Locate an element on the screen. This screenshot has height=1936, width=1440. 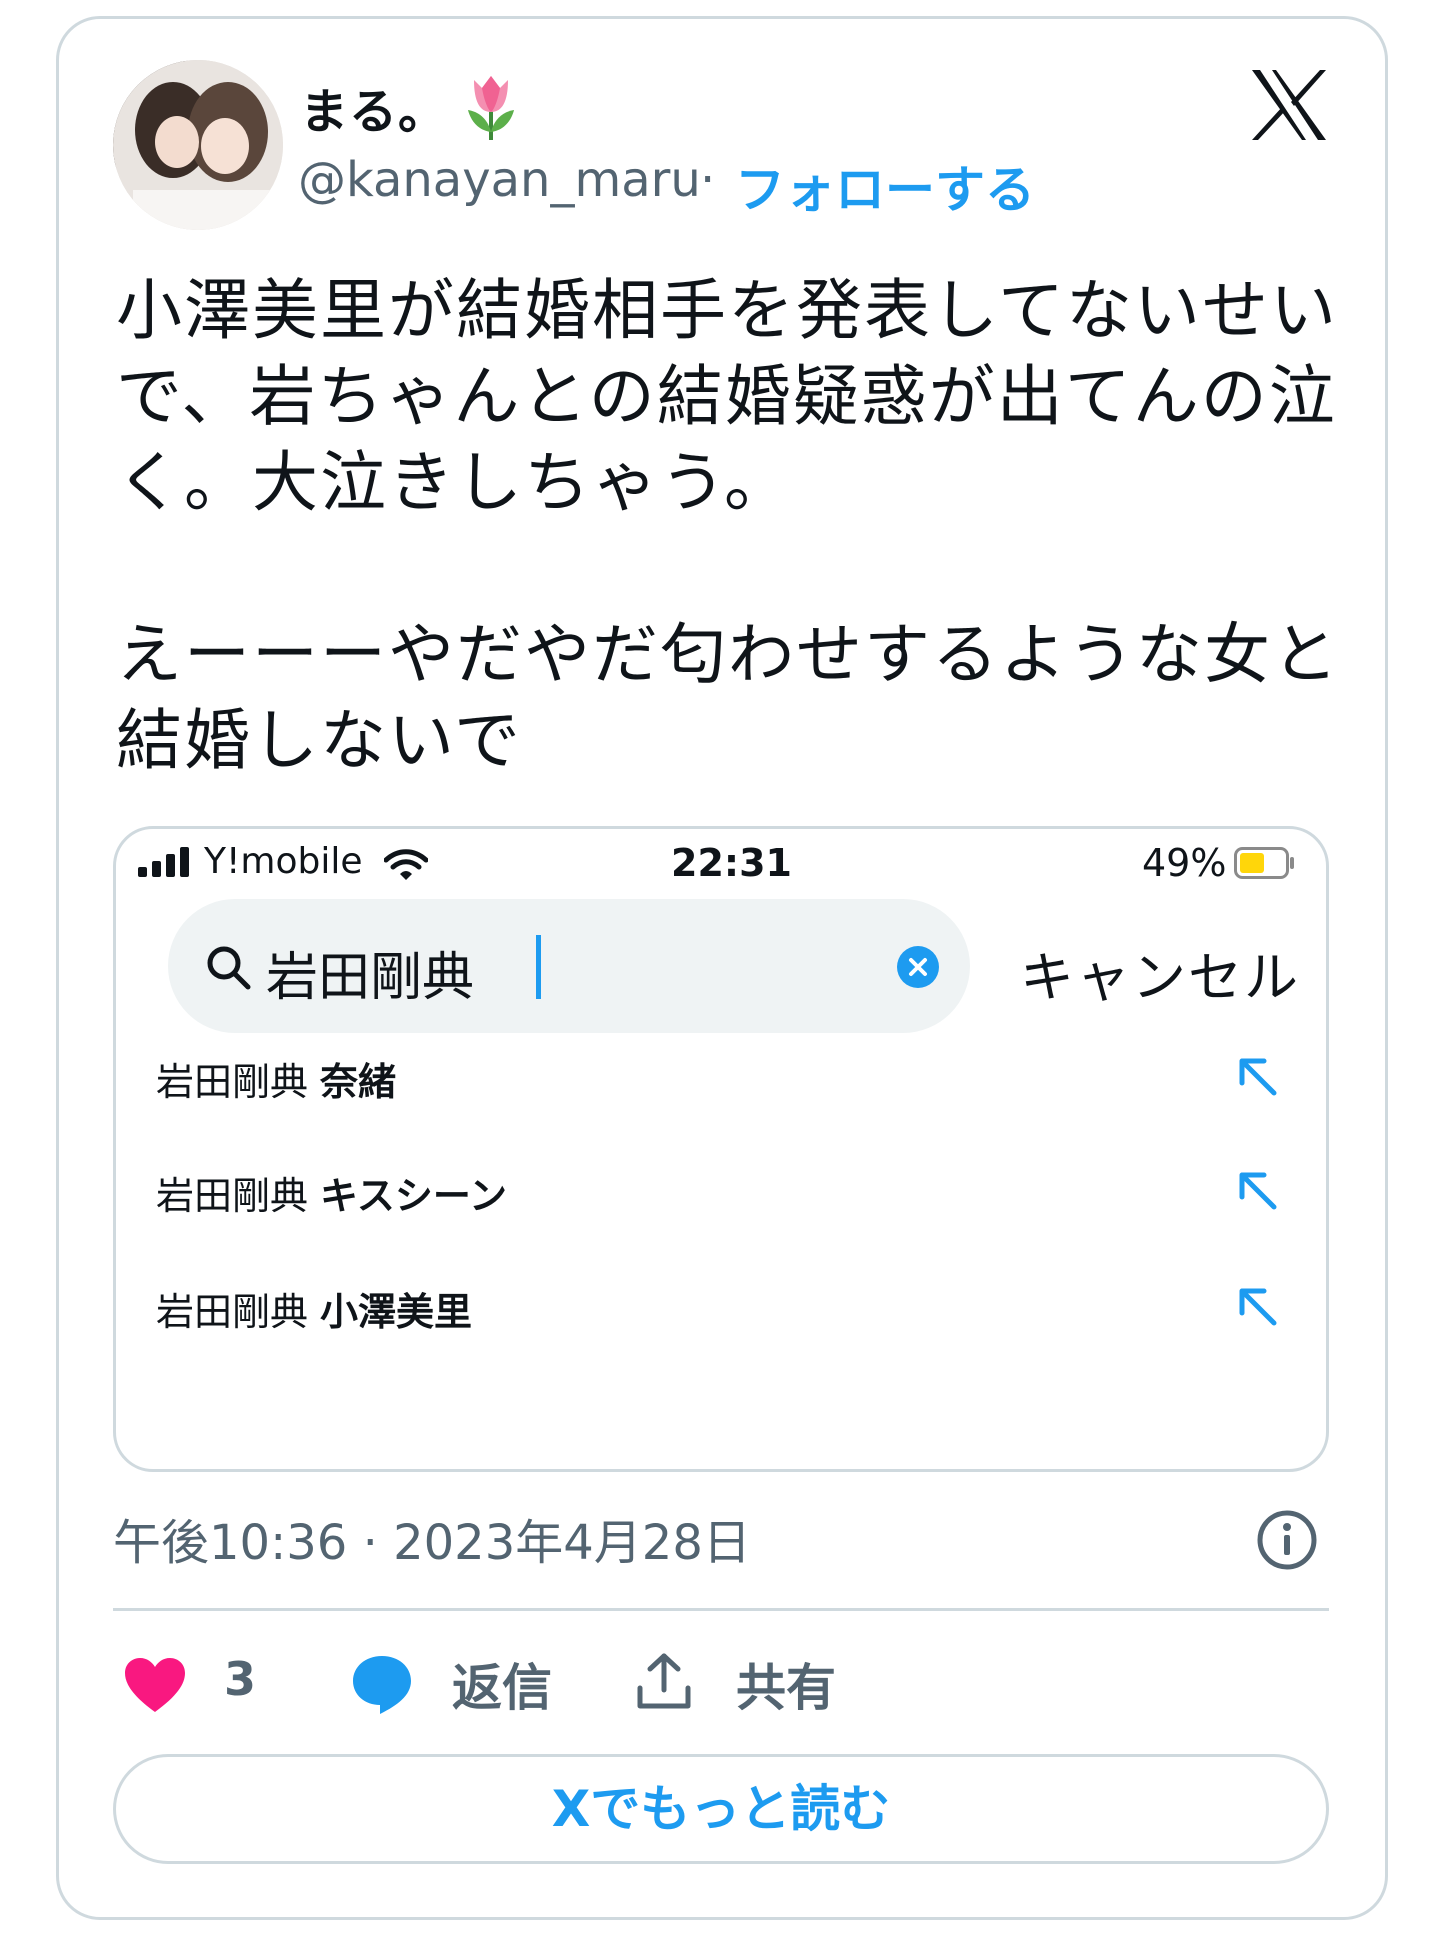
suggestion-term: キスシーン is located at coordinates (413, 1196).